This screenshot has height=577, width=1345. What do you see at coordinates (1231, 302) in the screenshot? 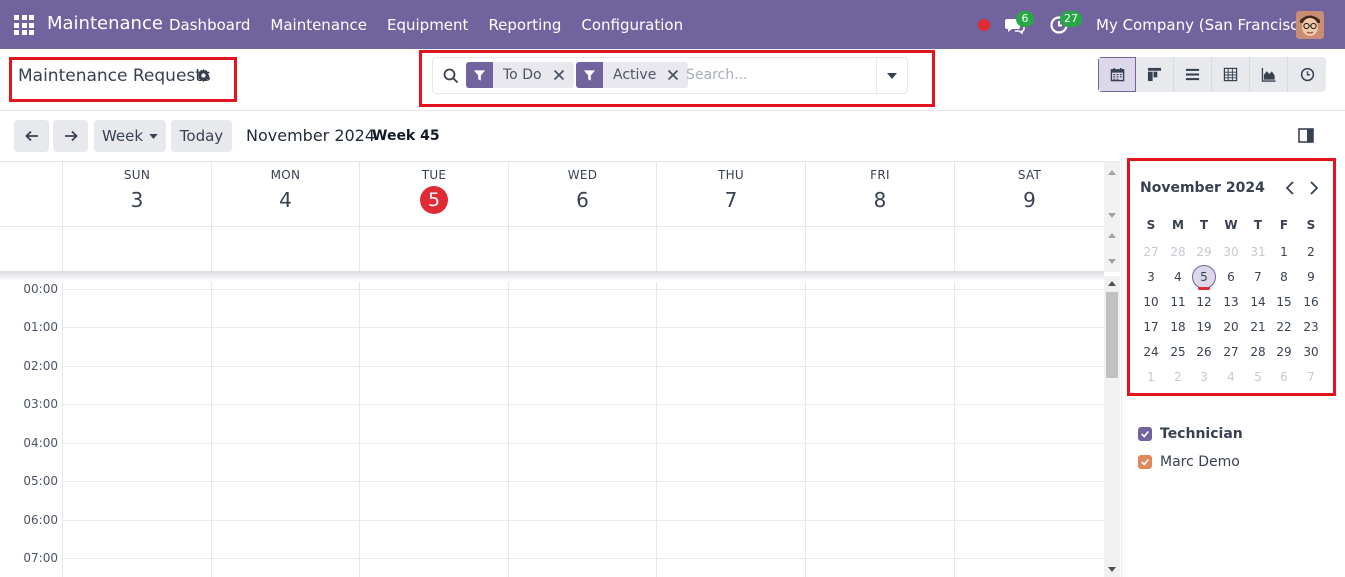
I see `mini-day: 13` at bounding box center [1231, 302].